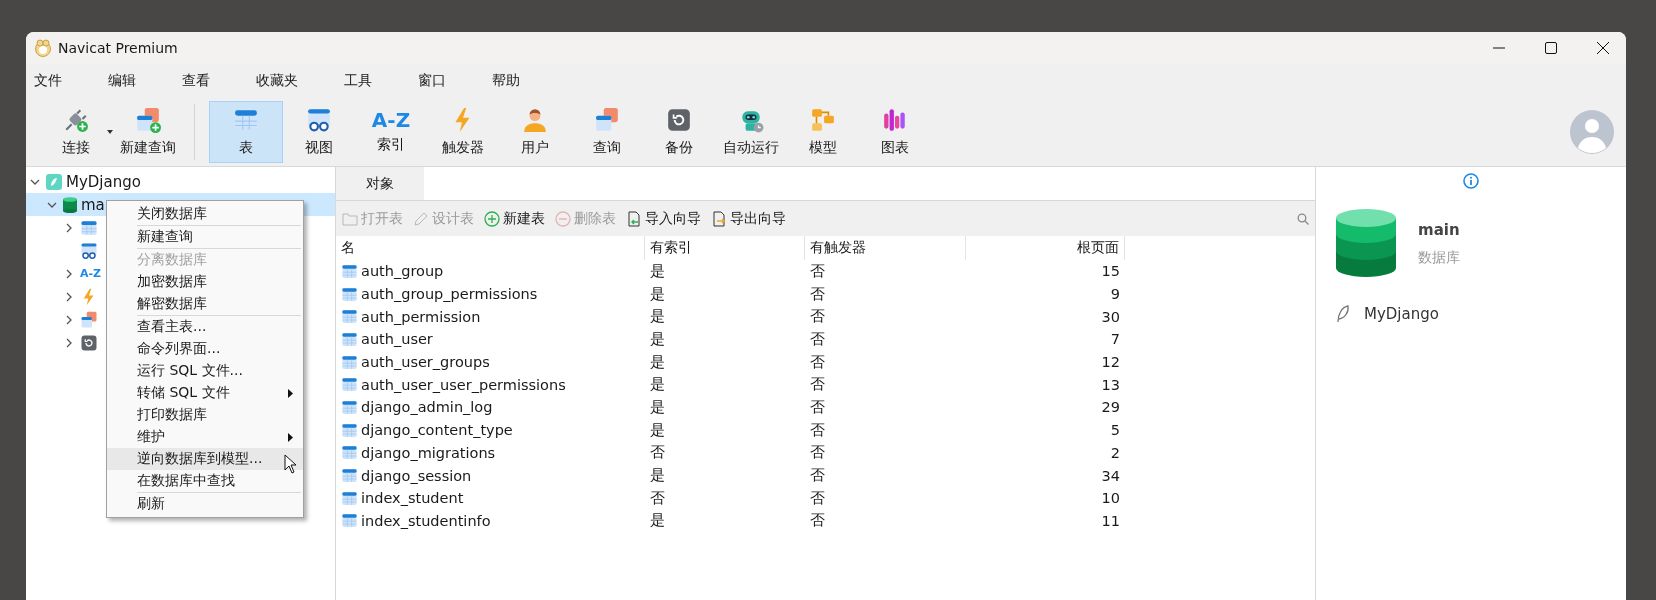 Image resolution: width=1656 pixels, height=600 pixels. Describe the element at coordinates (1401, 314) in the screenshot. I see `connection-name: MyDjango` at that location.